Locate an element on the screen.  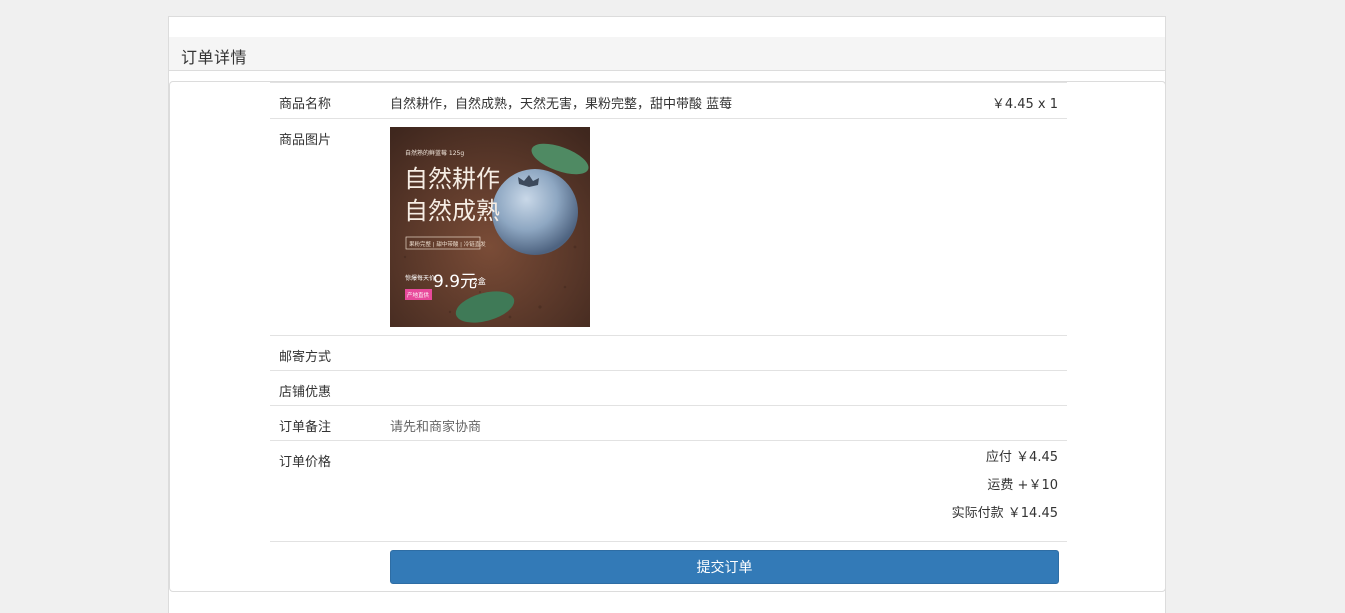
row-submit: 提交订单 is located at coordinates (668, 568).